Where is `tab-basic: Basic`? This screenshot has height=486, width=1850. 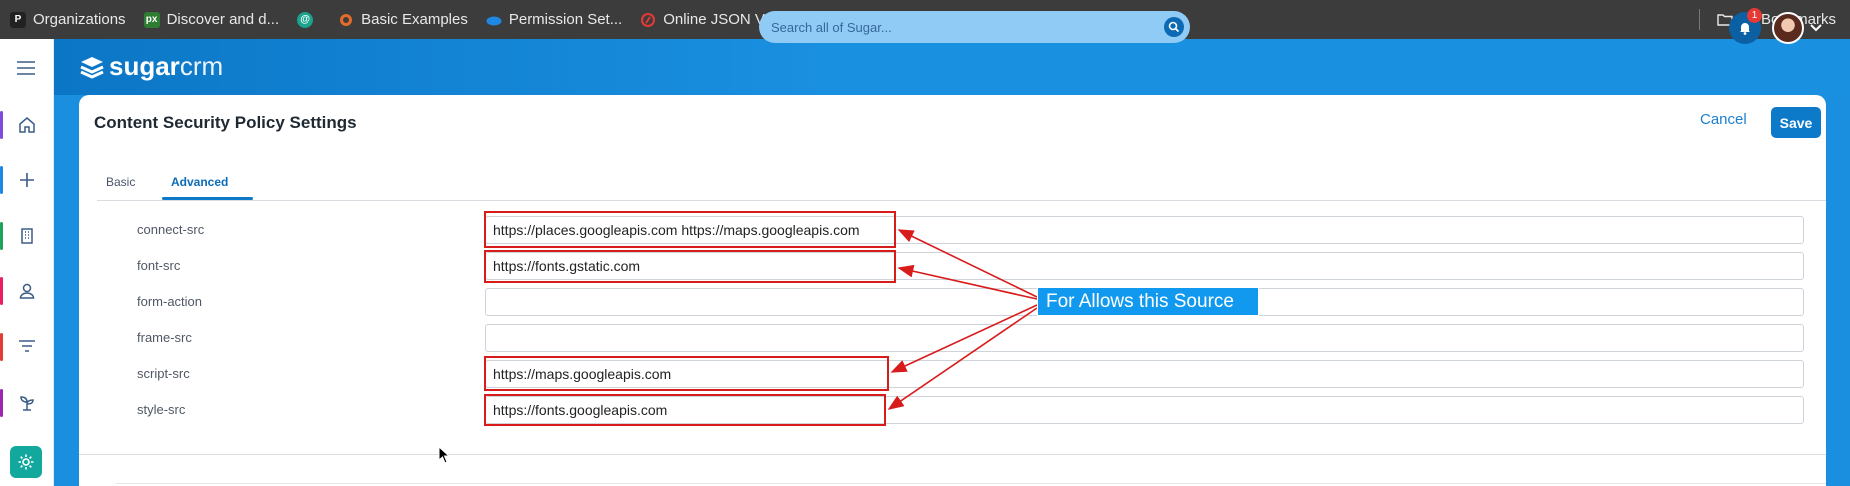 tab-basic: Basic is located at coordinates (120, 182).